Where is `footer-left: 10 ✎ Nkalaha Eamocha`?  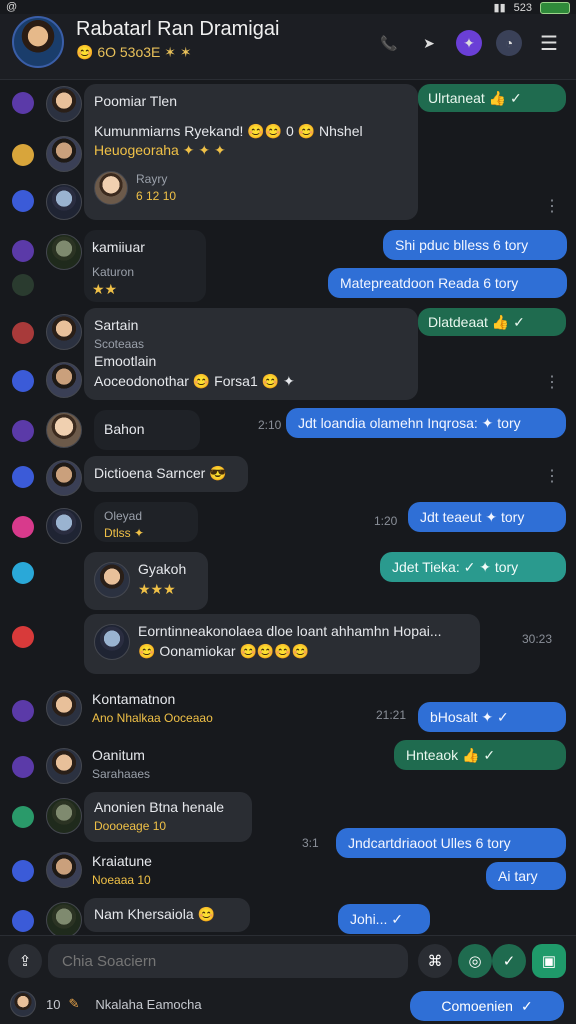
footer-left: 10 ✎ Nkalaha Eamocha is located at coordinates (106, 1004).